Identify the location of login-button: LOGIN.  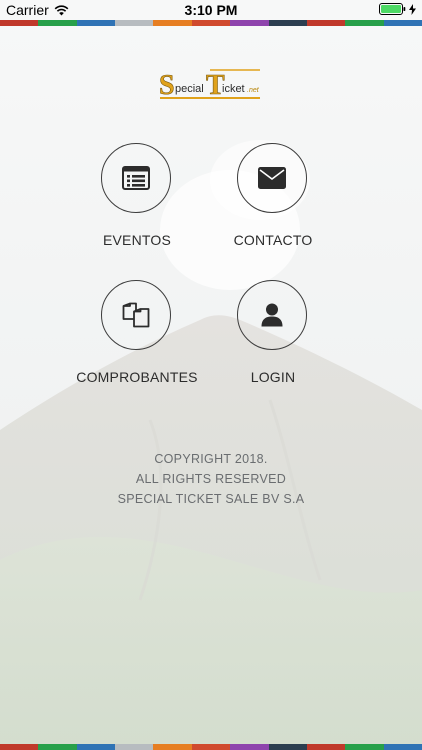
(273, 335).